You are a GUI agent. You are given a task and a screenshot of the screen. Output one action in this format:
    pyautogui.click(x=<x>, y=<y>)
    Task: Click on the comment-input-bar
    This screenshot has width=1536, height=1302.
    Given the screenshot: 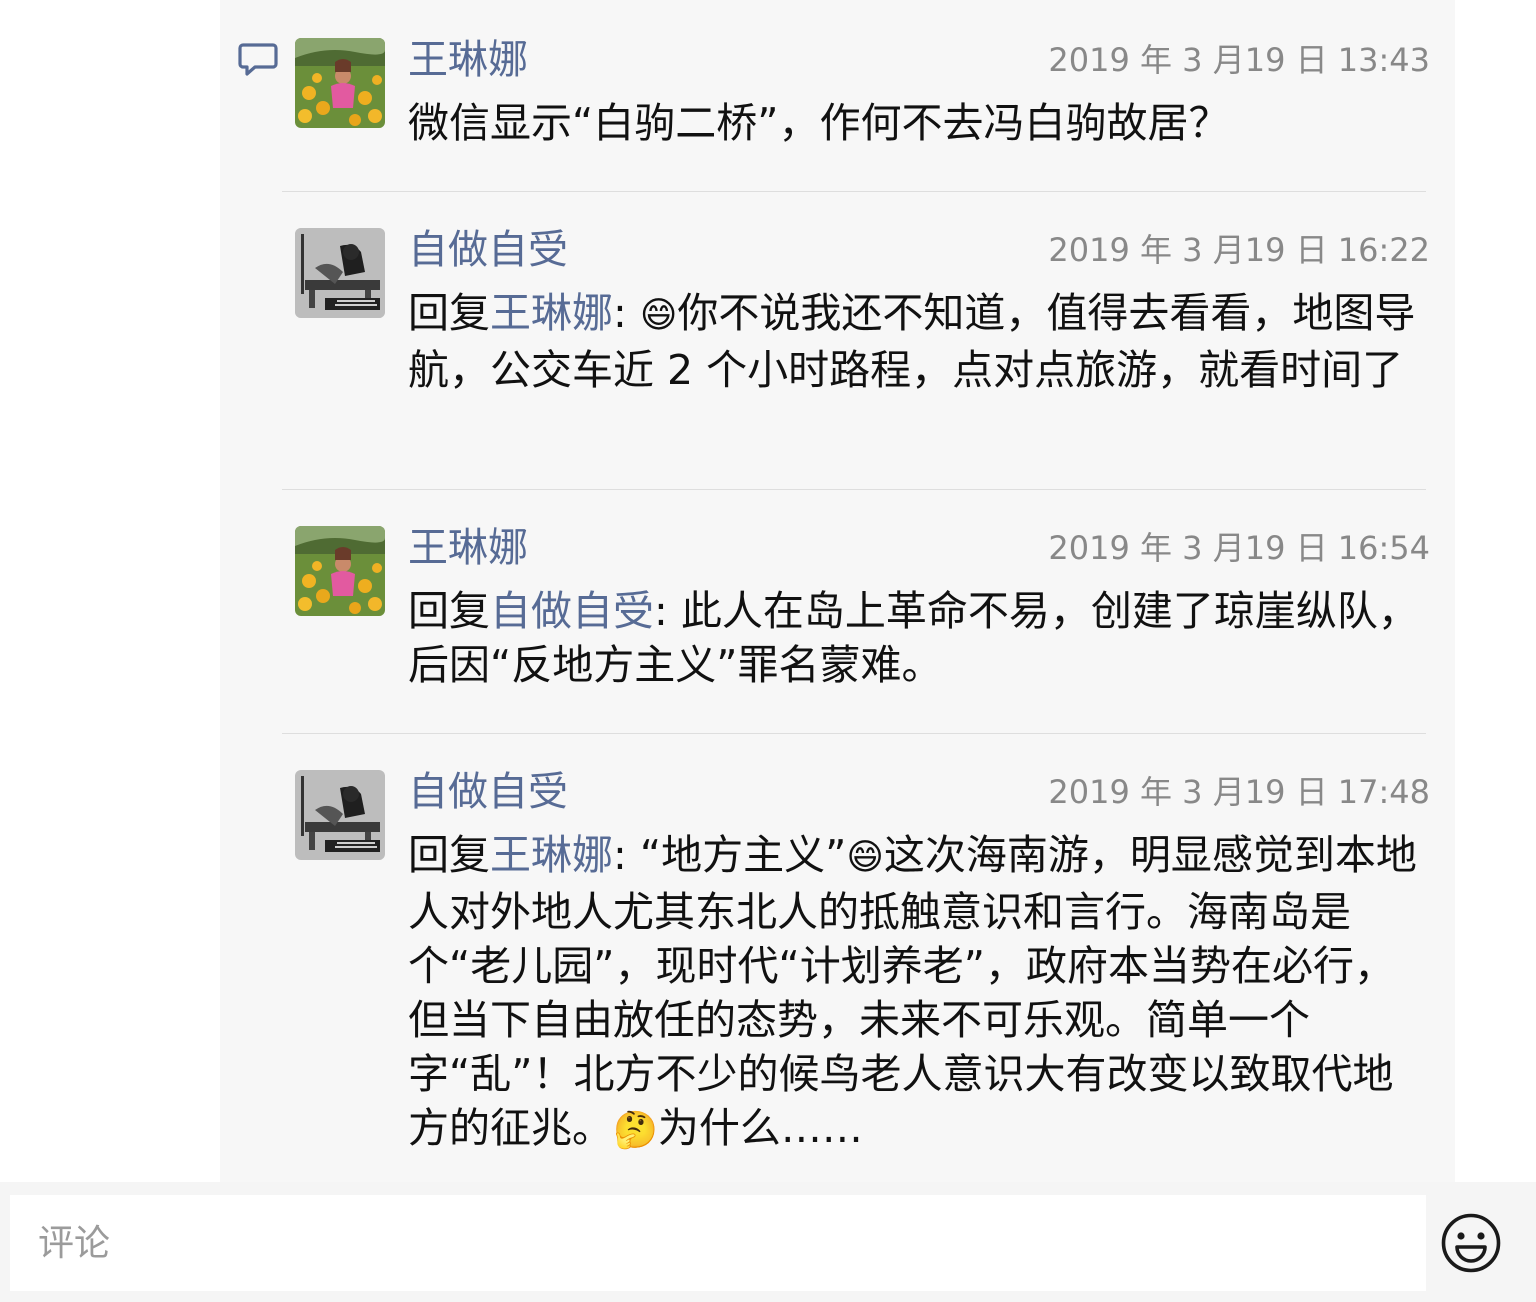 What is the action you would take?
    pyautogui.click(x=768, y=1242)
    